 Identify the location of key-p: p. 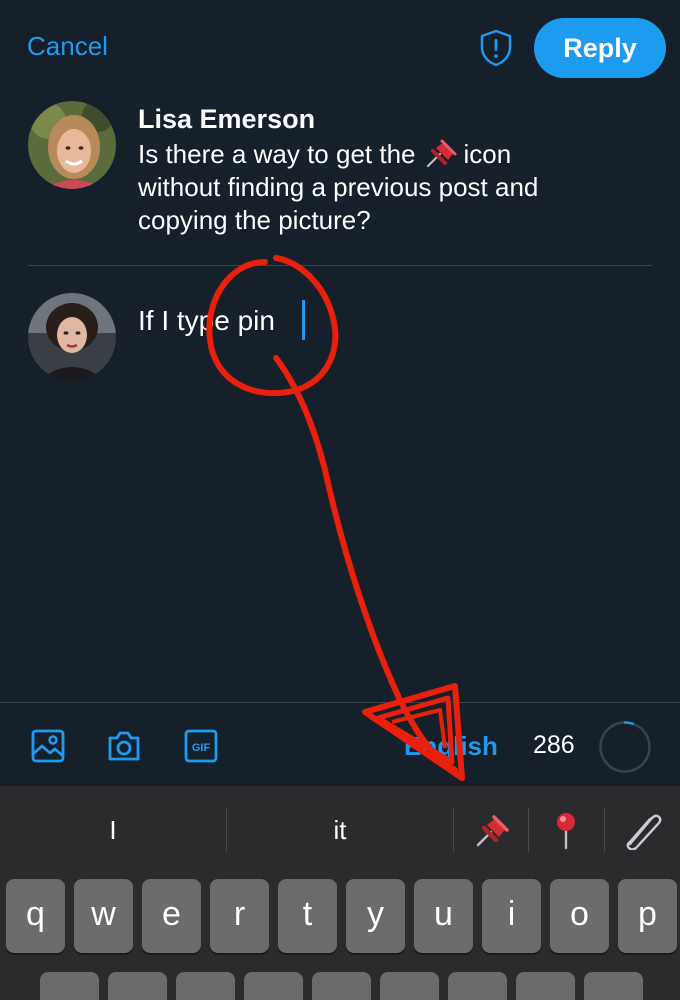
(647, 916).